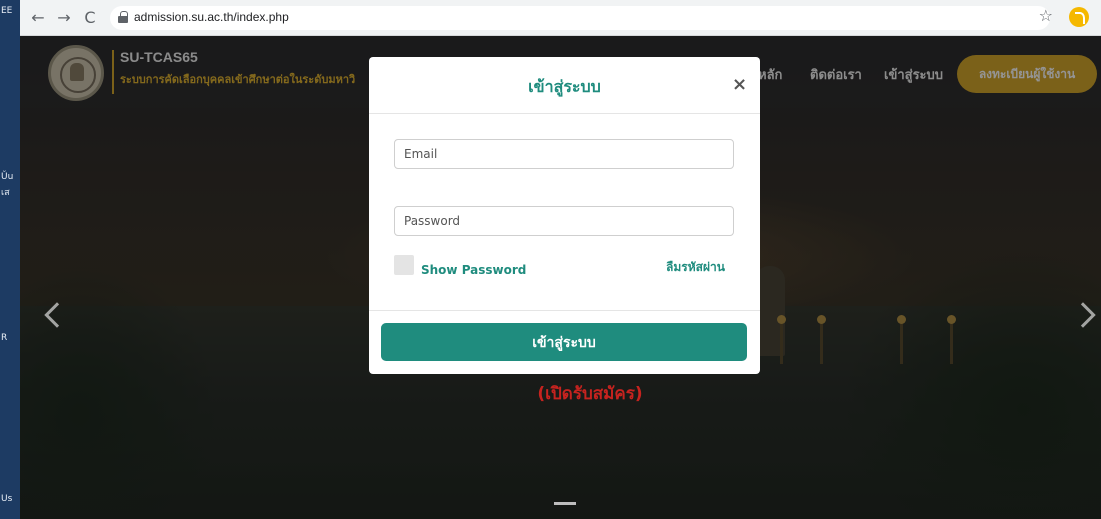 Image resolution: width=1101 pixels, height=519 pixels. Describe the element at coordinates (564, 310) in the screenshot. I see `modal-footer-divider` at that location.